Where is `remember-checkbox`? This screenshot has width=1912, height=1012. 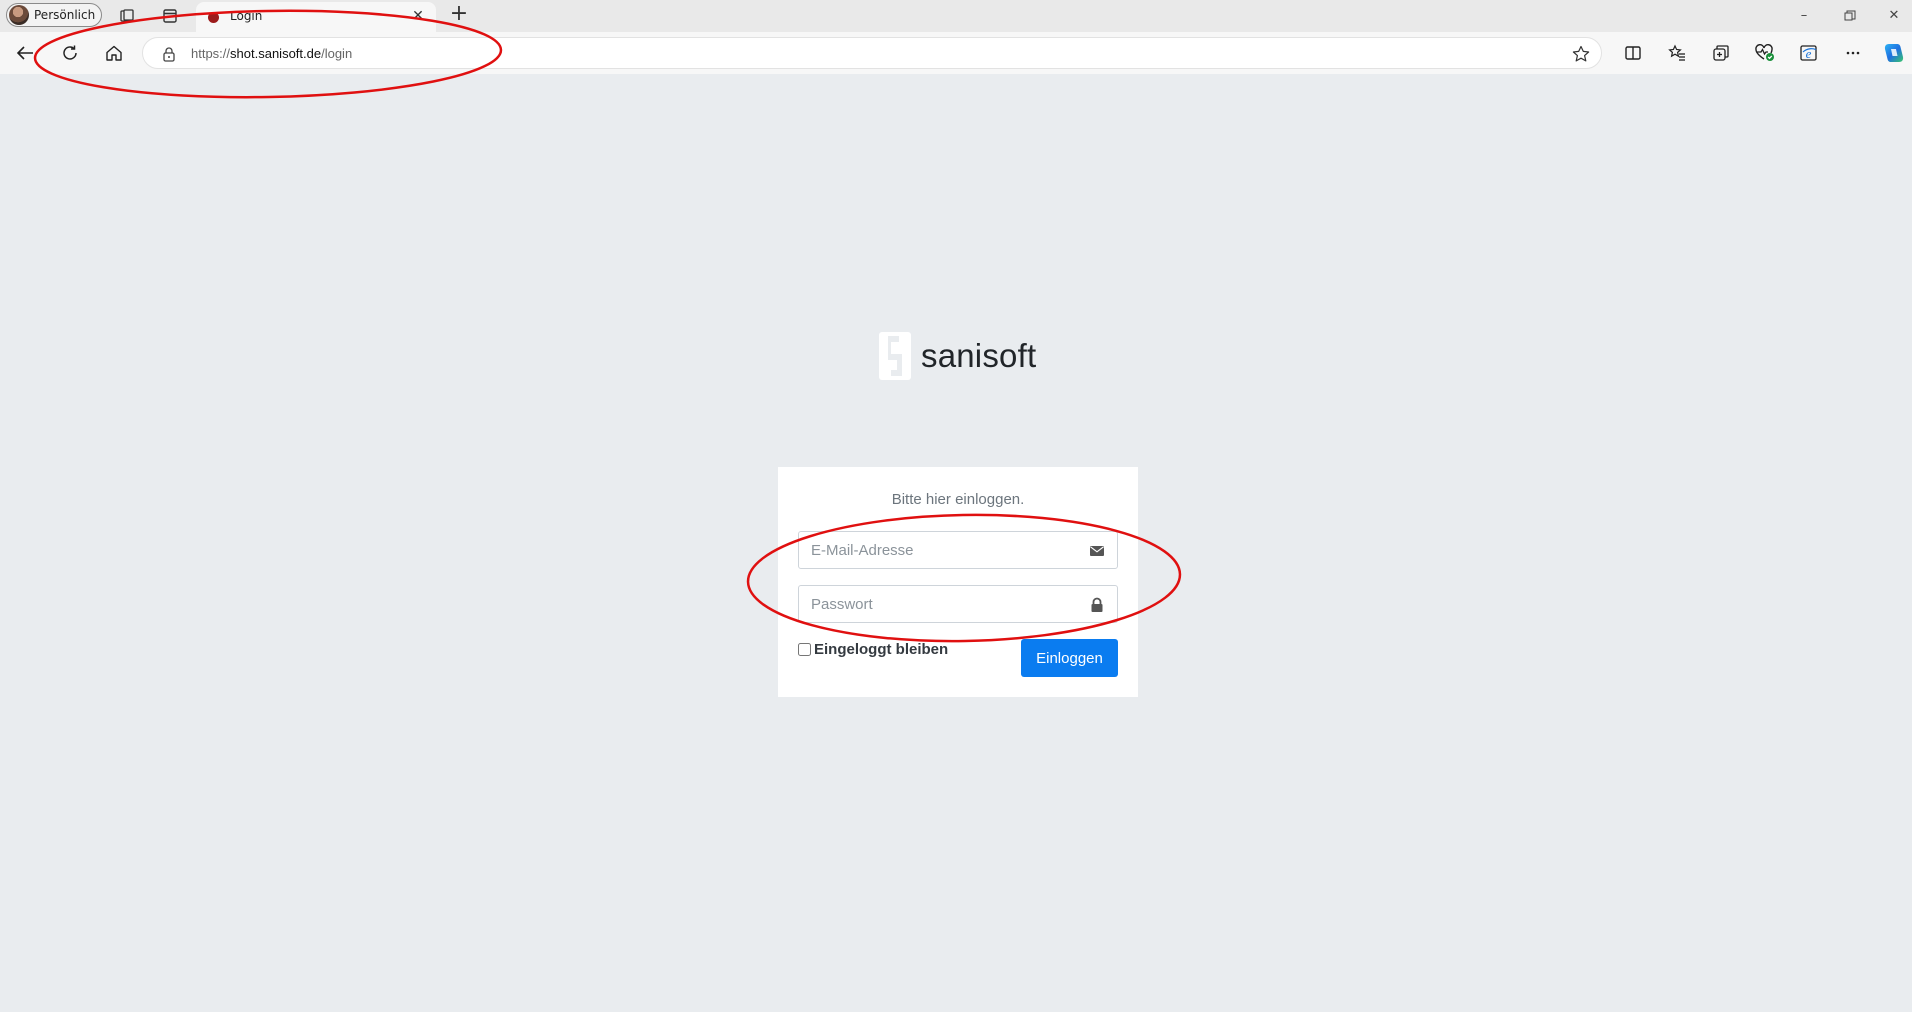
remember-checkbox is located at coordinates (804, 649).